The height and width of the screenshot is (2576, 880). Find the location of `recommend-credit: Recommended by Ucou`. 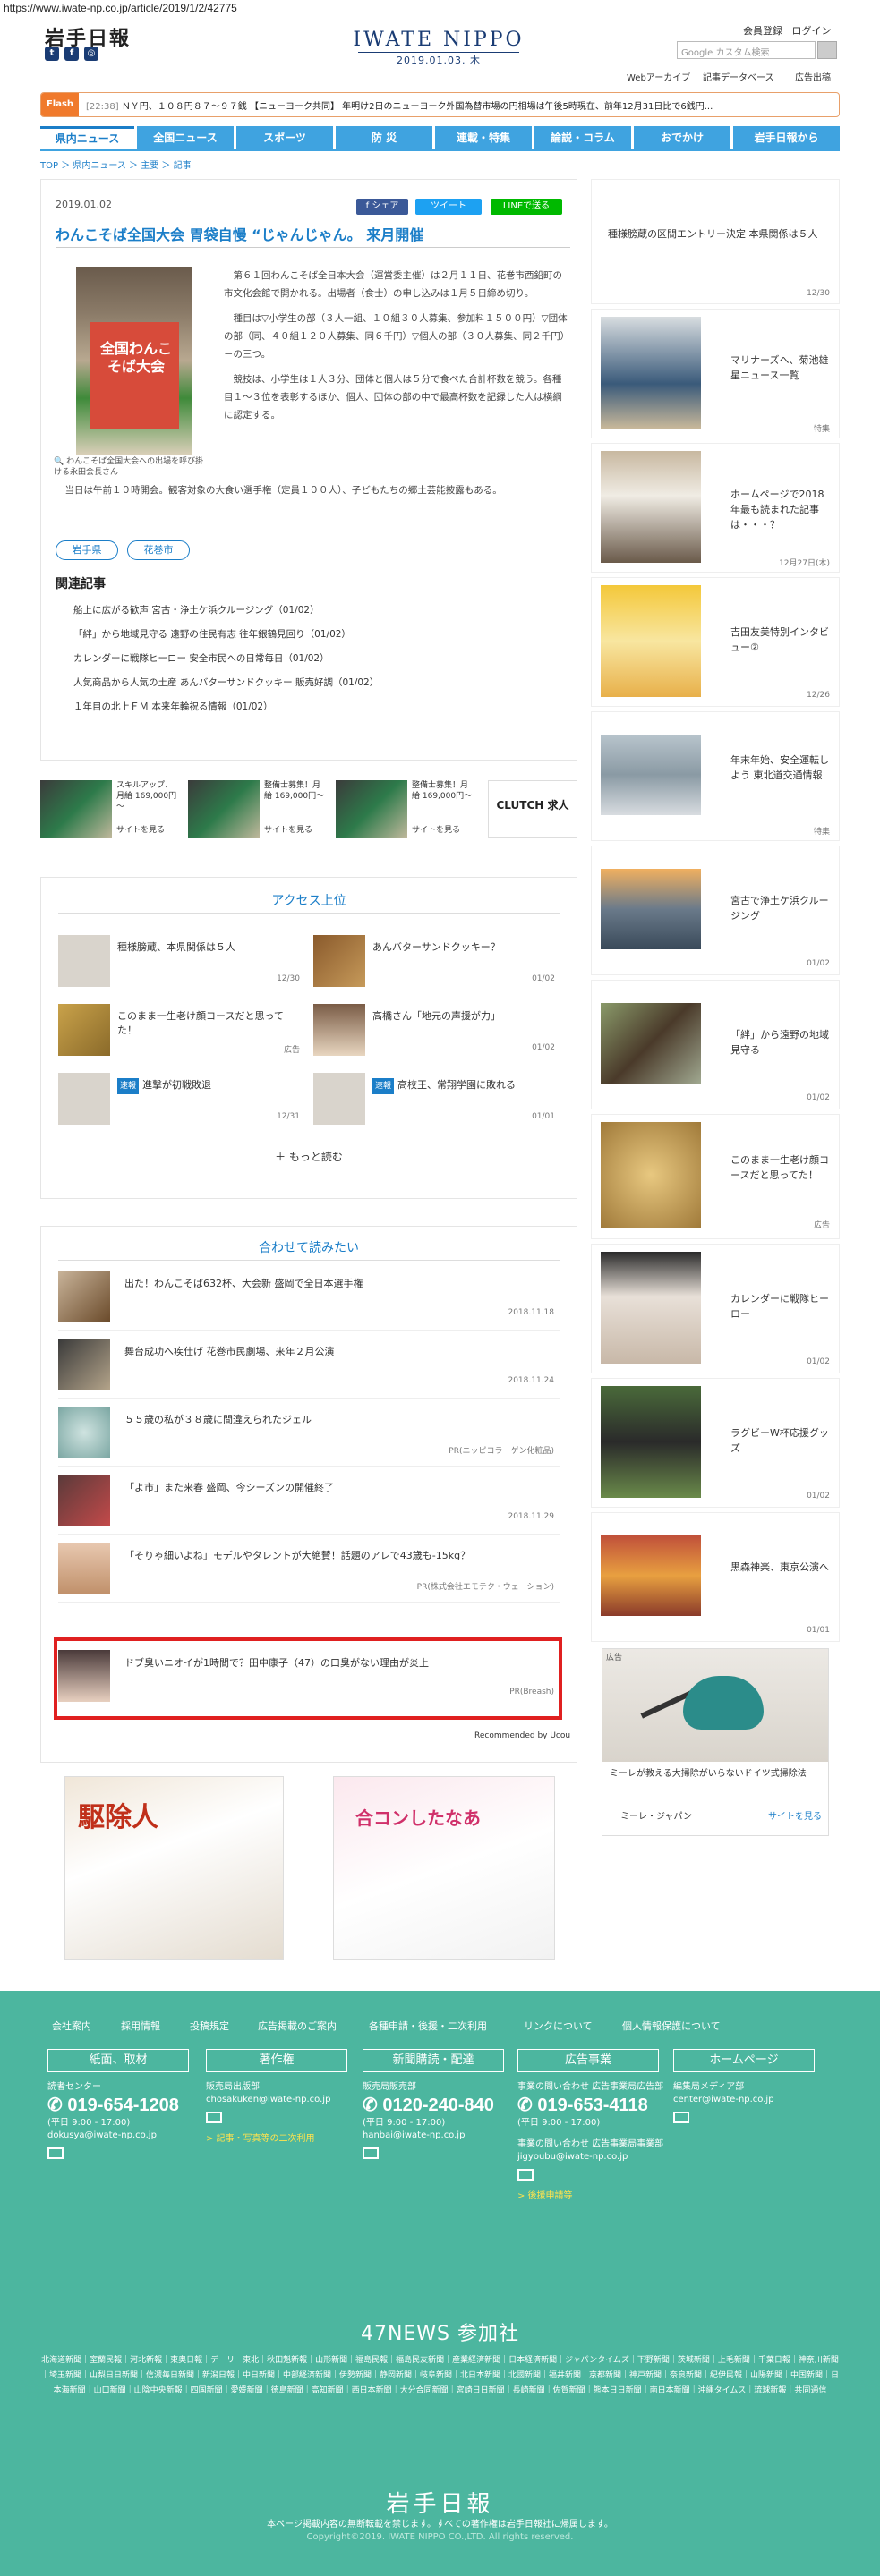

recommend-credit: Recommended by Ucou is located at coordinates (522, 1735).